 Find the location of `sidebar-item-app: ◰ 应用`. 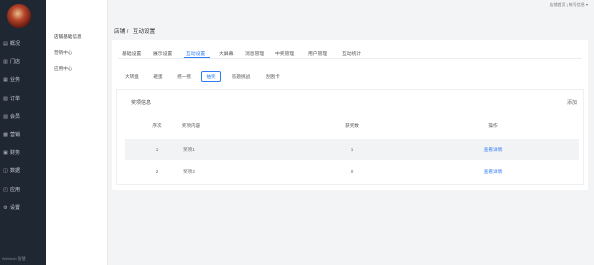

sidebar-item-app: ◰ 应用 is located at coordinates (23, 190).